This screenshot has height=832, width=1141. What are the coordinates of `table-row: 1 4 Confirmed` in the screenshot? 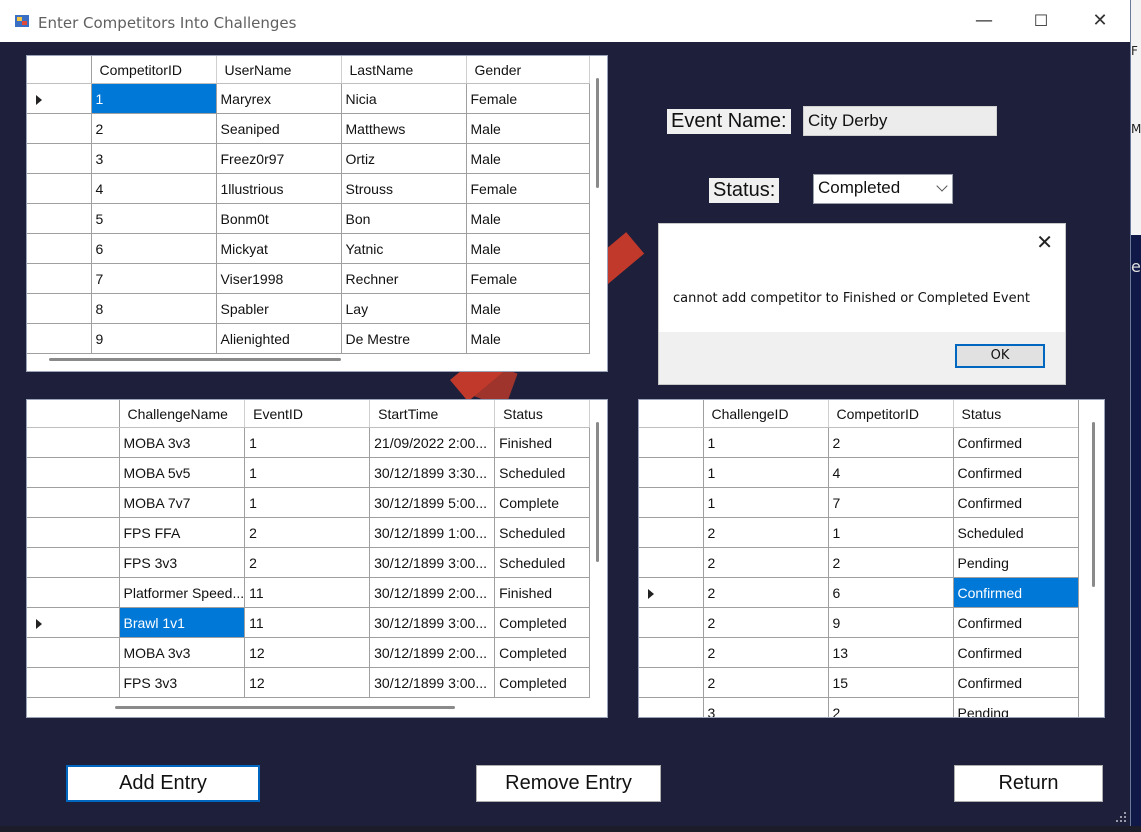 It's located at (859, 472).